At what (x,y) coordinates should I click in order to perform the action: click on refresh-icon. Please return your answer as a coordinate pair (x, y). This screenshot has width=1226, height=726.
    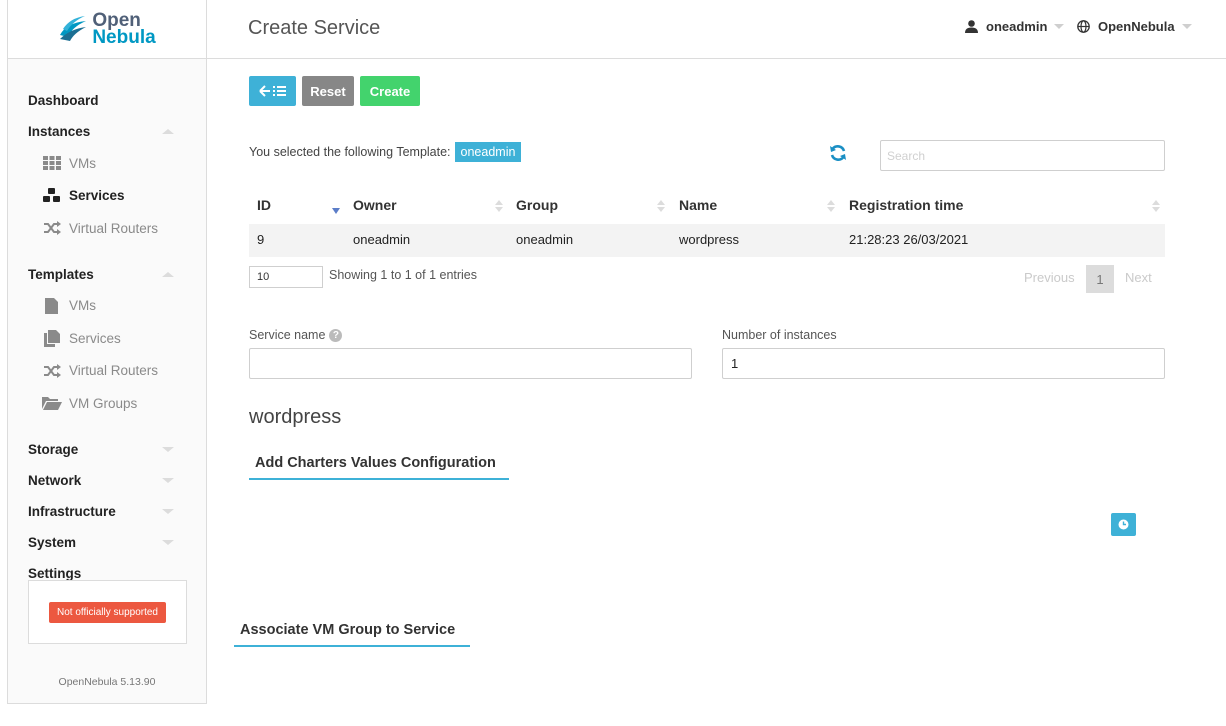
    Looking at the image, I should click on (838, 153).